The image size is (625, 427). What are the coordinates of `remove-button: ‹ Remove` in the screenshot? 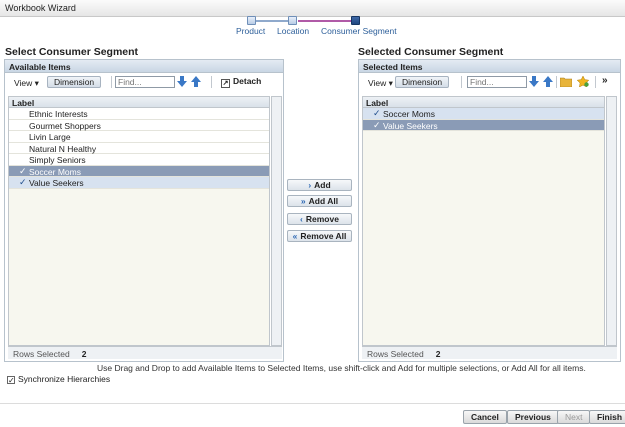 It's located at (319, 219).